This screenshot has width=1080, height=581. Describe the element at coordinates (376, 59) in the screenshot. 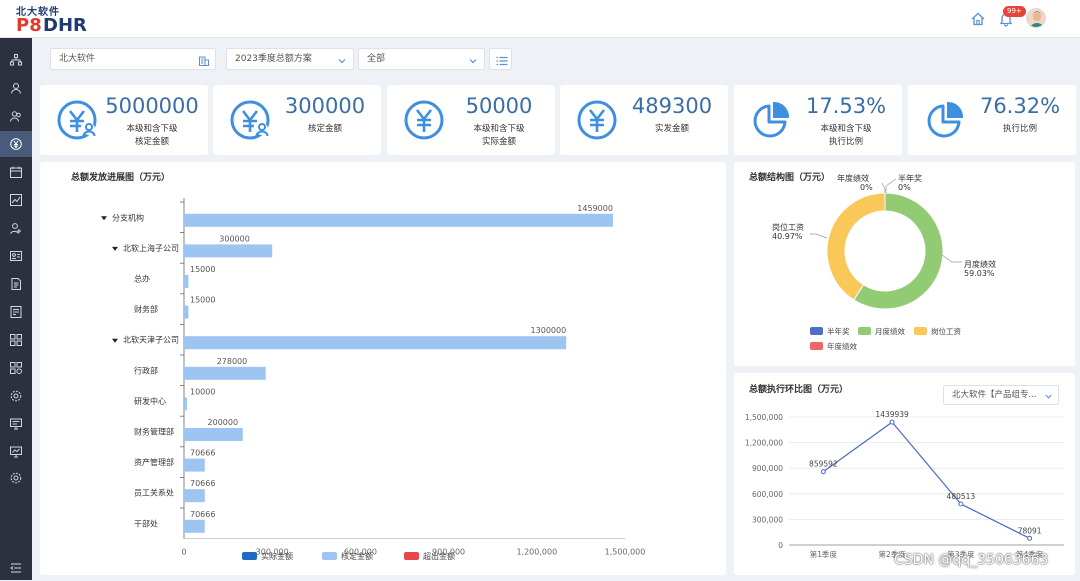

I see `scope-select-value: 全部` at that location.